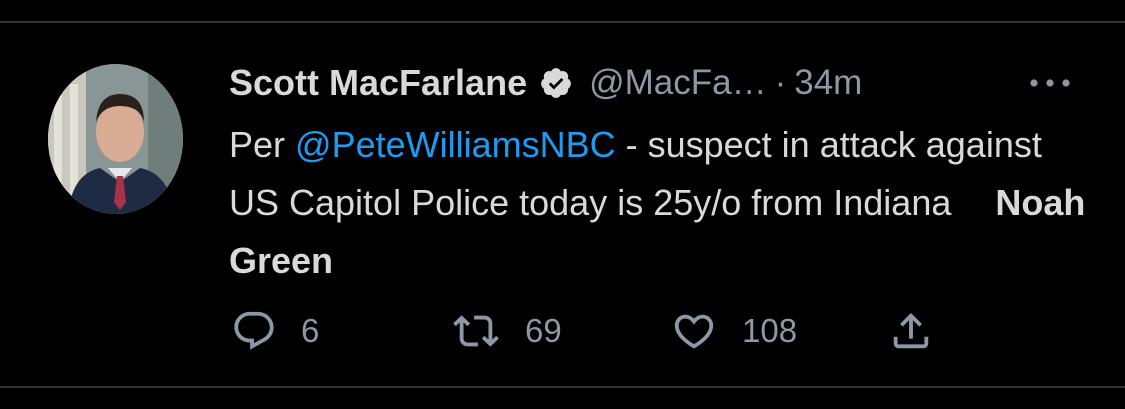 The height and width of the screenshot is (409, 1125). I want to click on like-icon, so click(694, 331).